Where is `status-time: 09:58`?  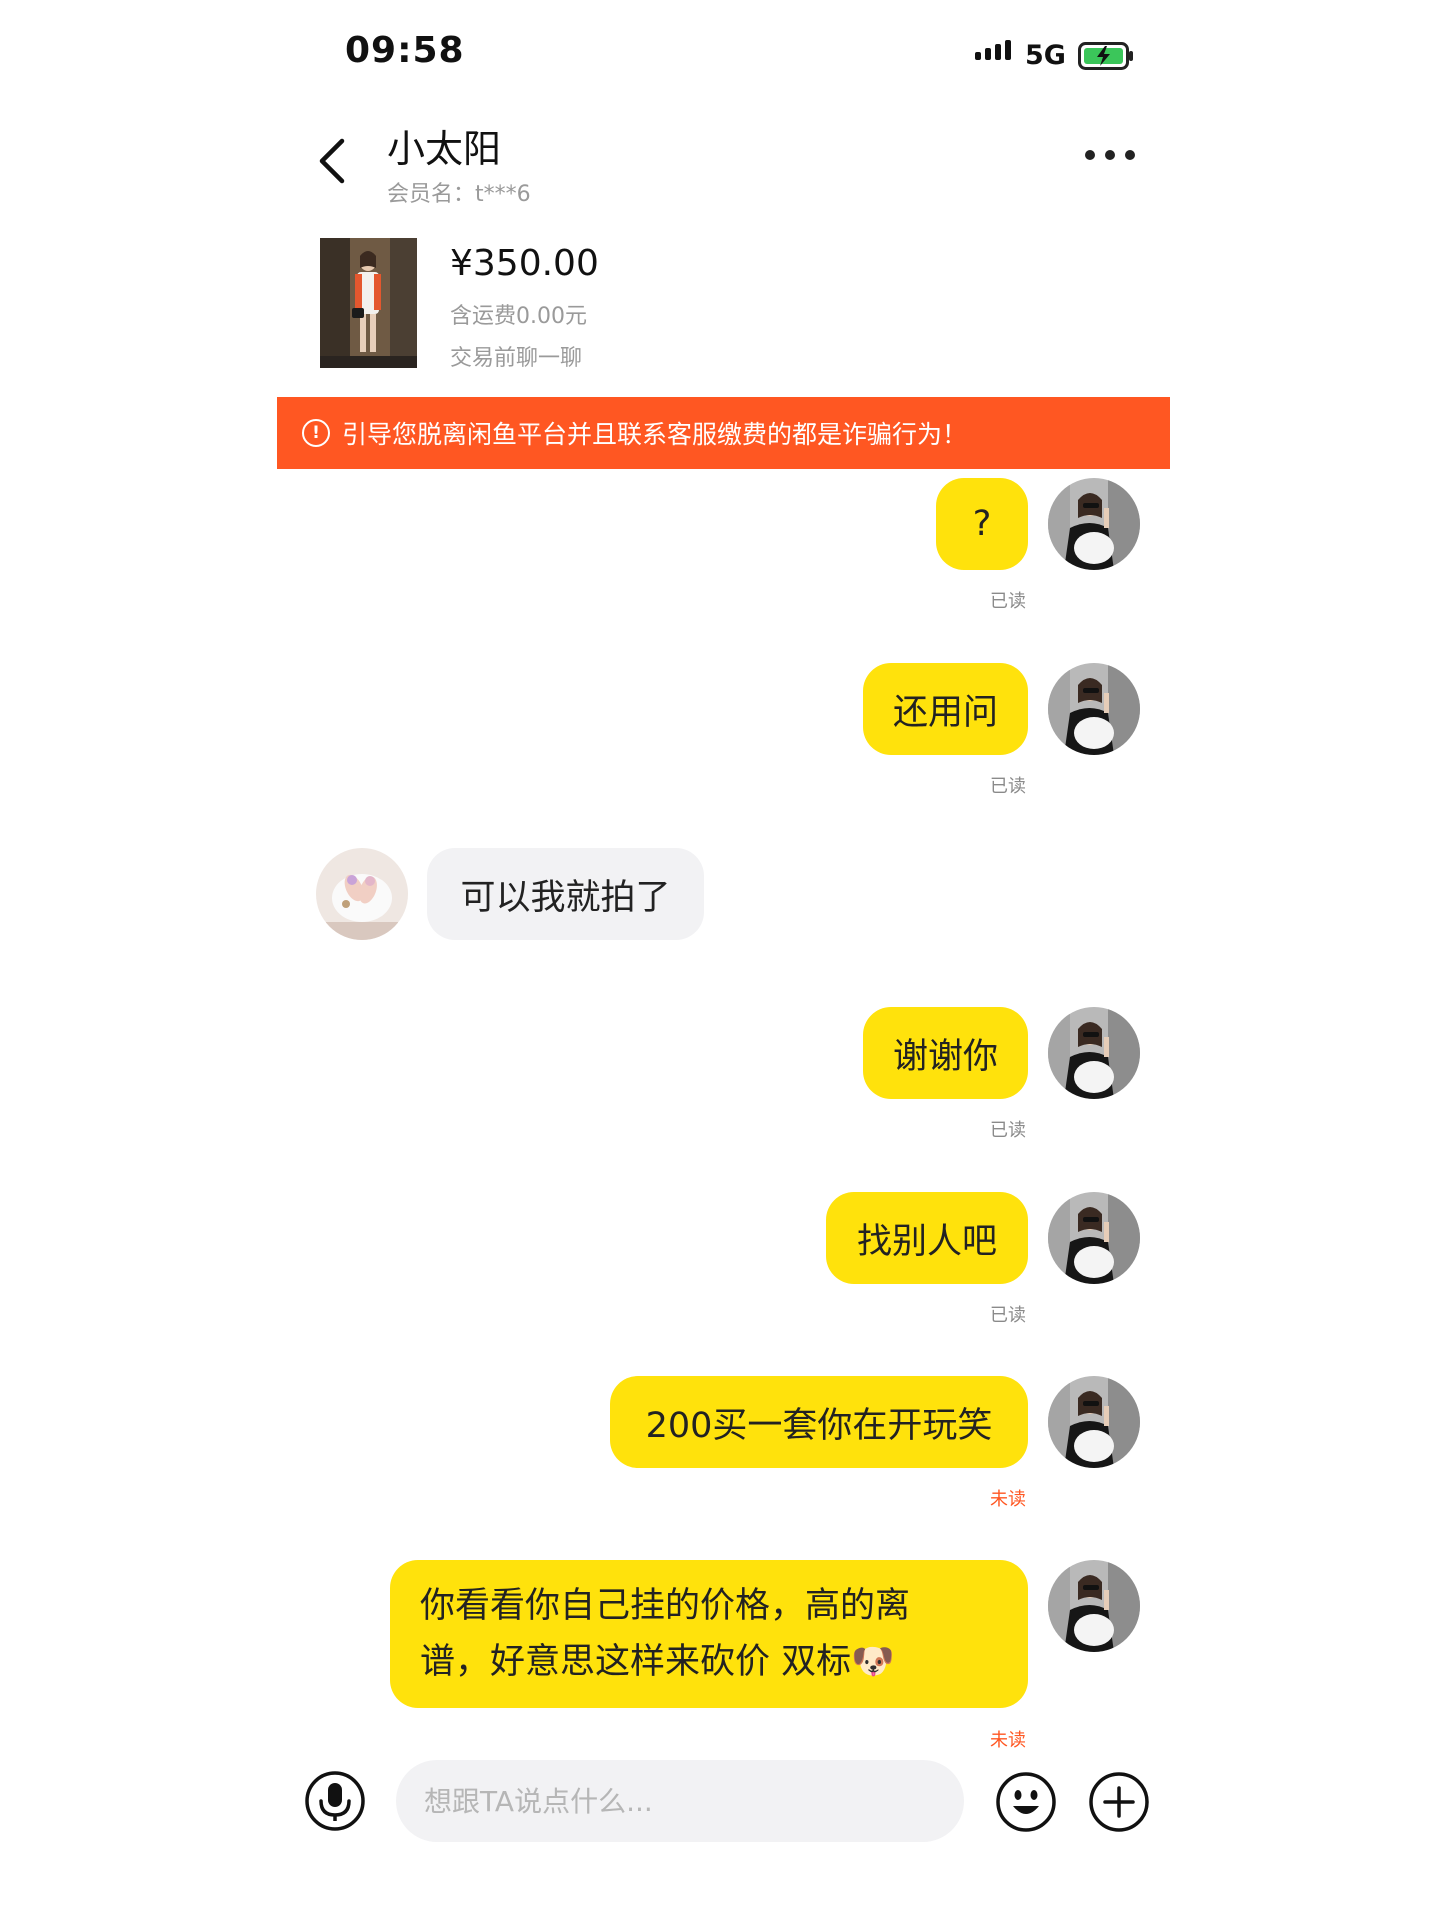
status-time: 09:58 is located at coordinates (405, 50).